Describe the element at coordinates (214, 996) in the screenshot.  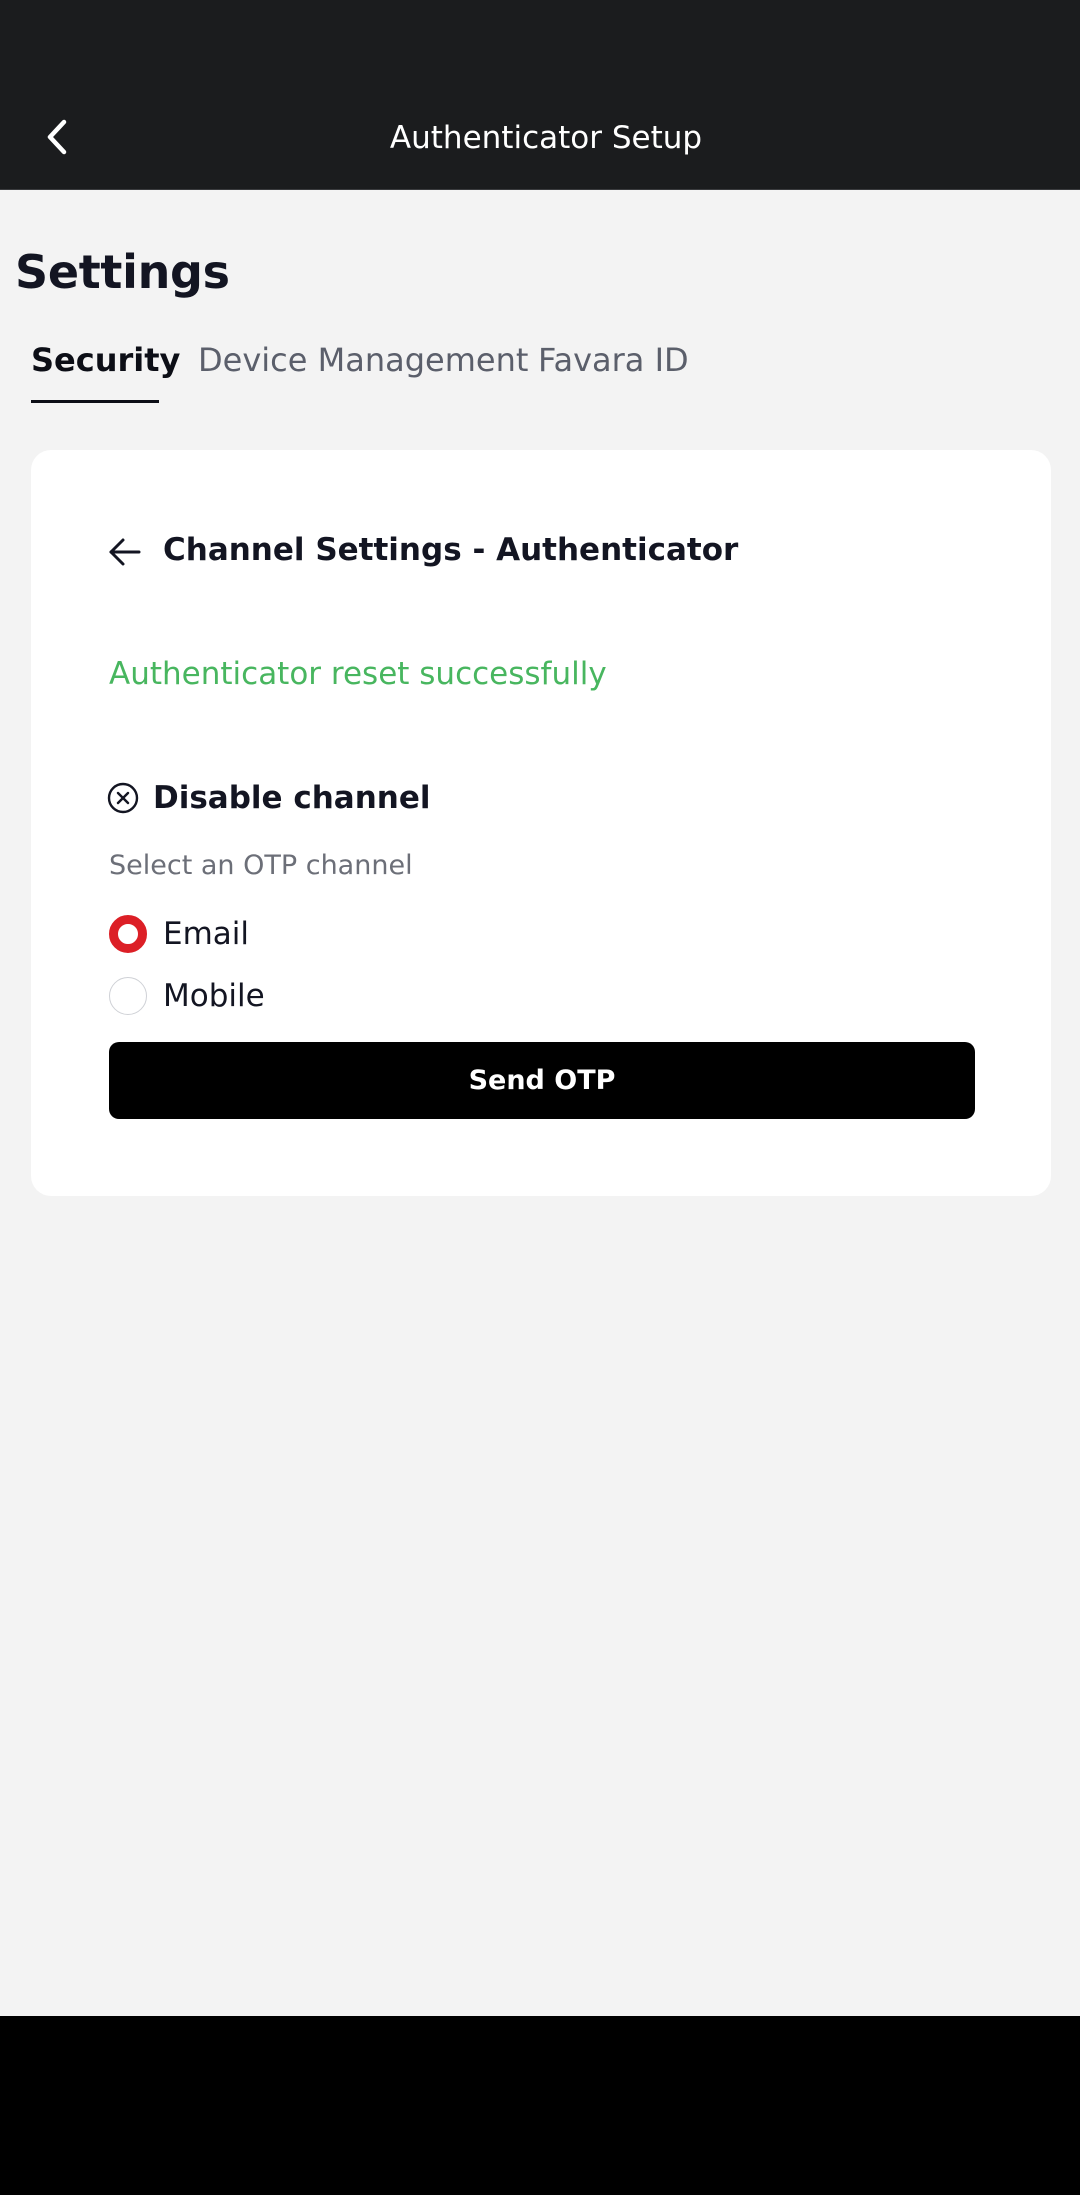
I see `mobile-radio-label: Mobile` at that location.